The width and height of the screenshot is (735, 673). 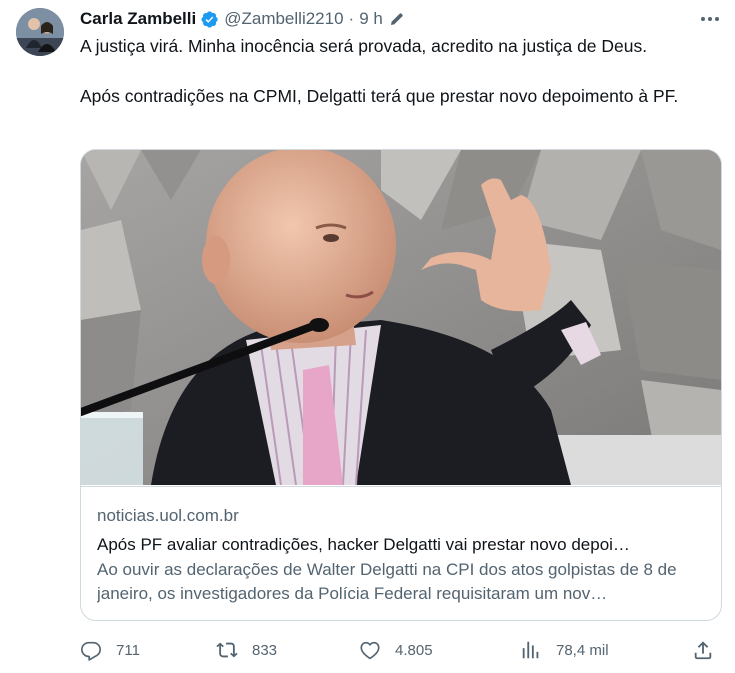 What do you see at coordinates (209, 19) in the screenshot?
I see `verified-badge-icon` at bounding box center [209, 19].